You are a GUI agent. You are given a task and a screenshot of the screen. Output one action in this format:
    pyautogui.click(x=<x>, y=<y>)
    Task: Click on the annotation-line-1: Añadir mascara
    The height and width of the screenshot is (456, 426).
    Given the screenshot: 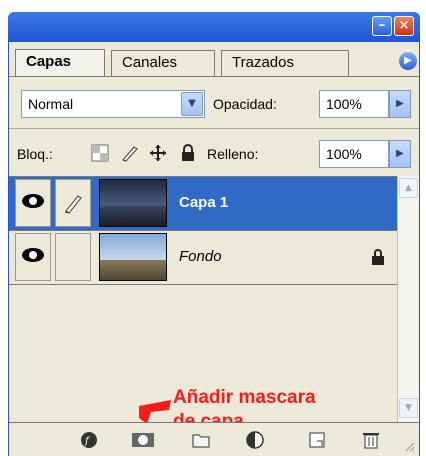 What is the action you would take?
    pyautogui.click(x=244, y=397)
    